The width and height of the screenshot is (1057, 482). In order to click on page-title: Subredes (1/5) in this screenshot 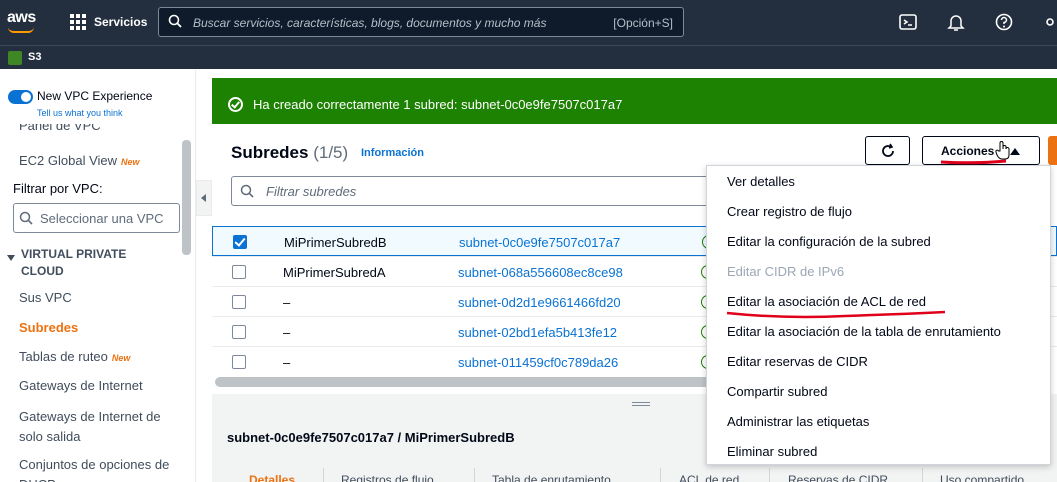, I will do `click(289, 153)`.